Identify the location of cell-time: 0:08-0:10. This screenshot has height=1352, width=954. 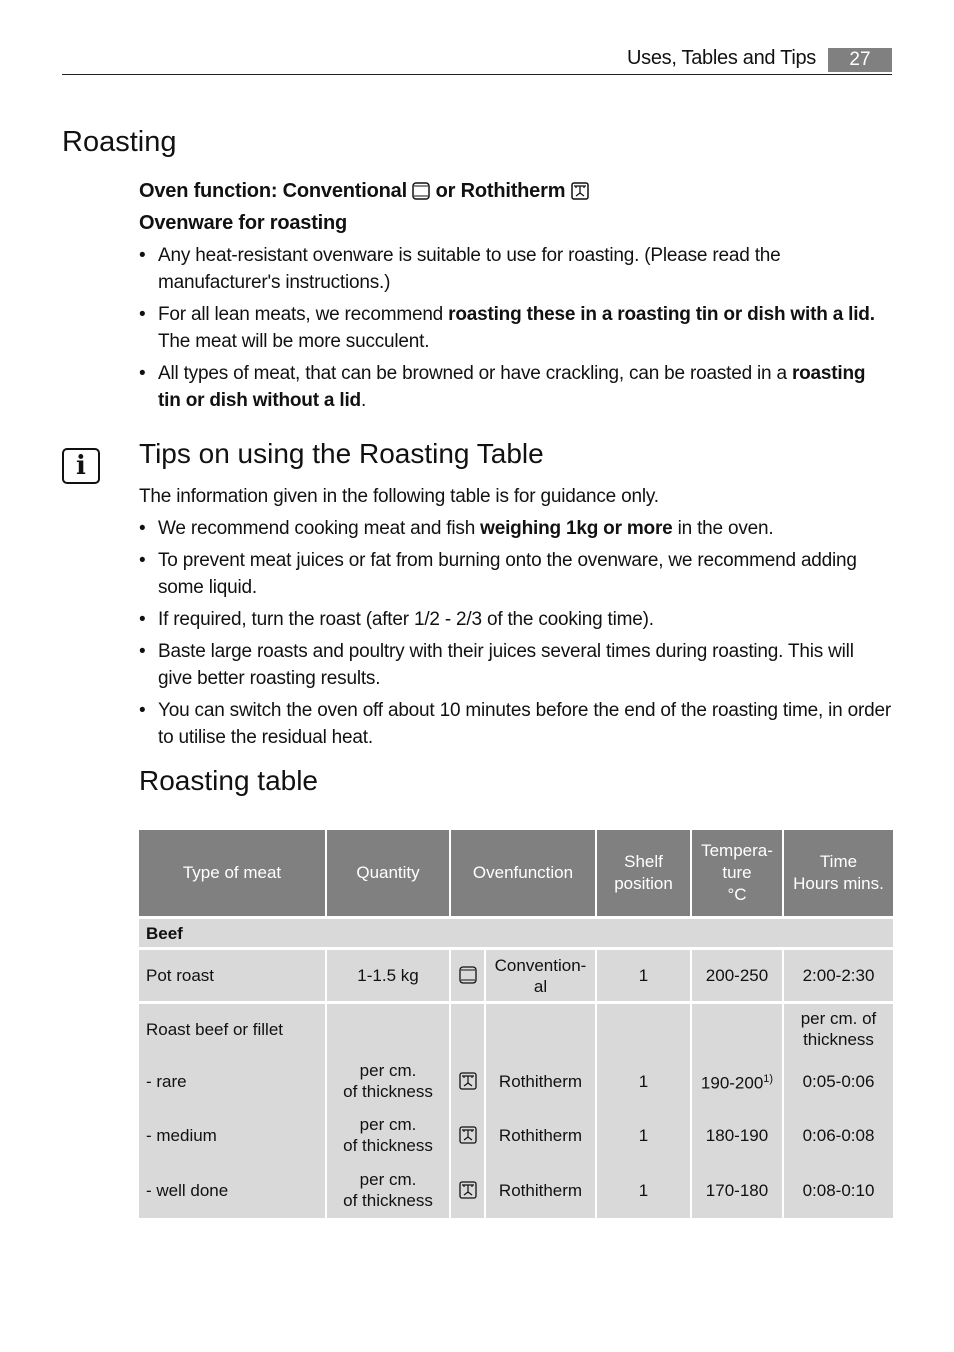
(838, 1190).